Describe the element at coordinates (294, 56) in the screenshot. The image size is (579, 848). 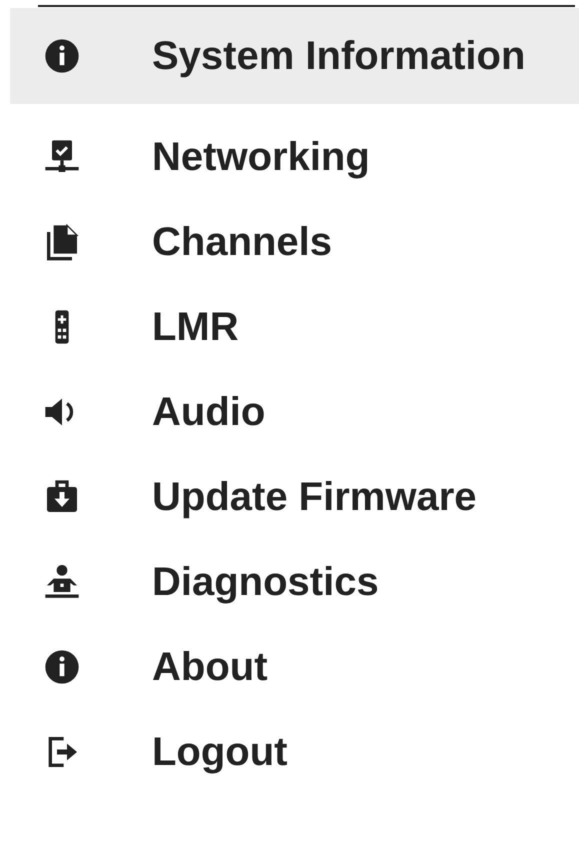
I see `menu-item: System Information` at that location.